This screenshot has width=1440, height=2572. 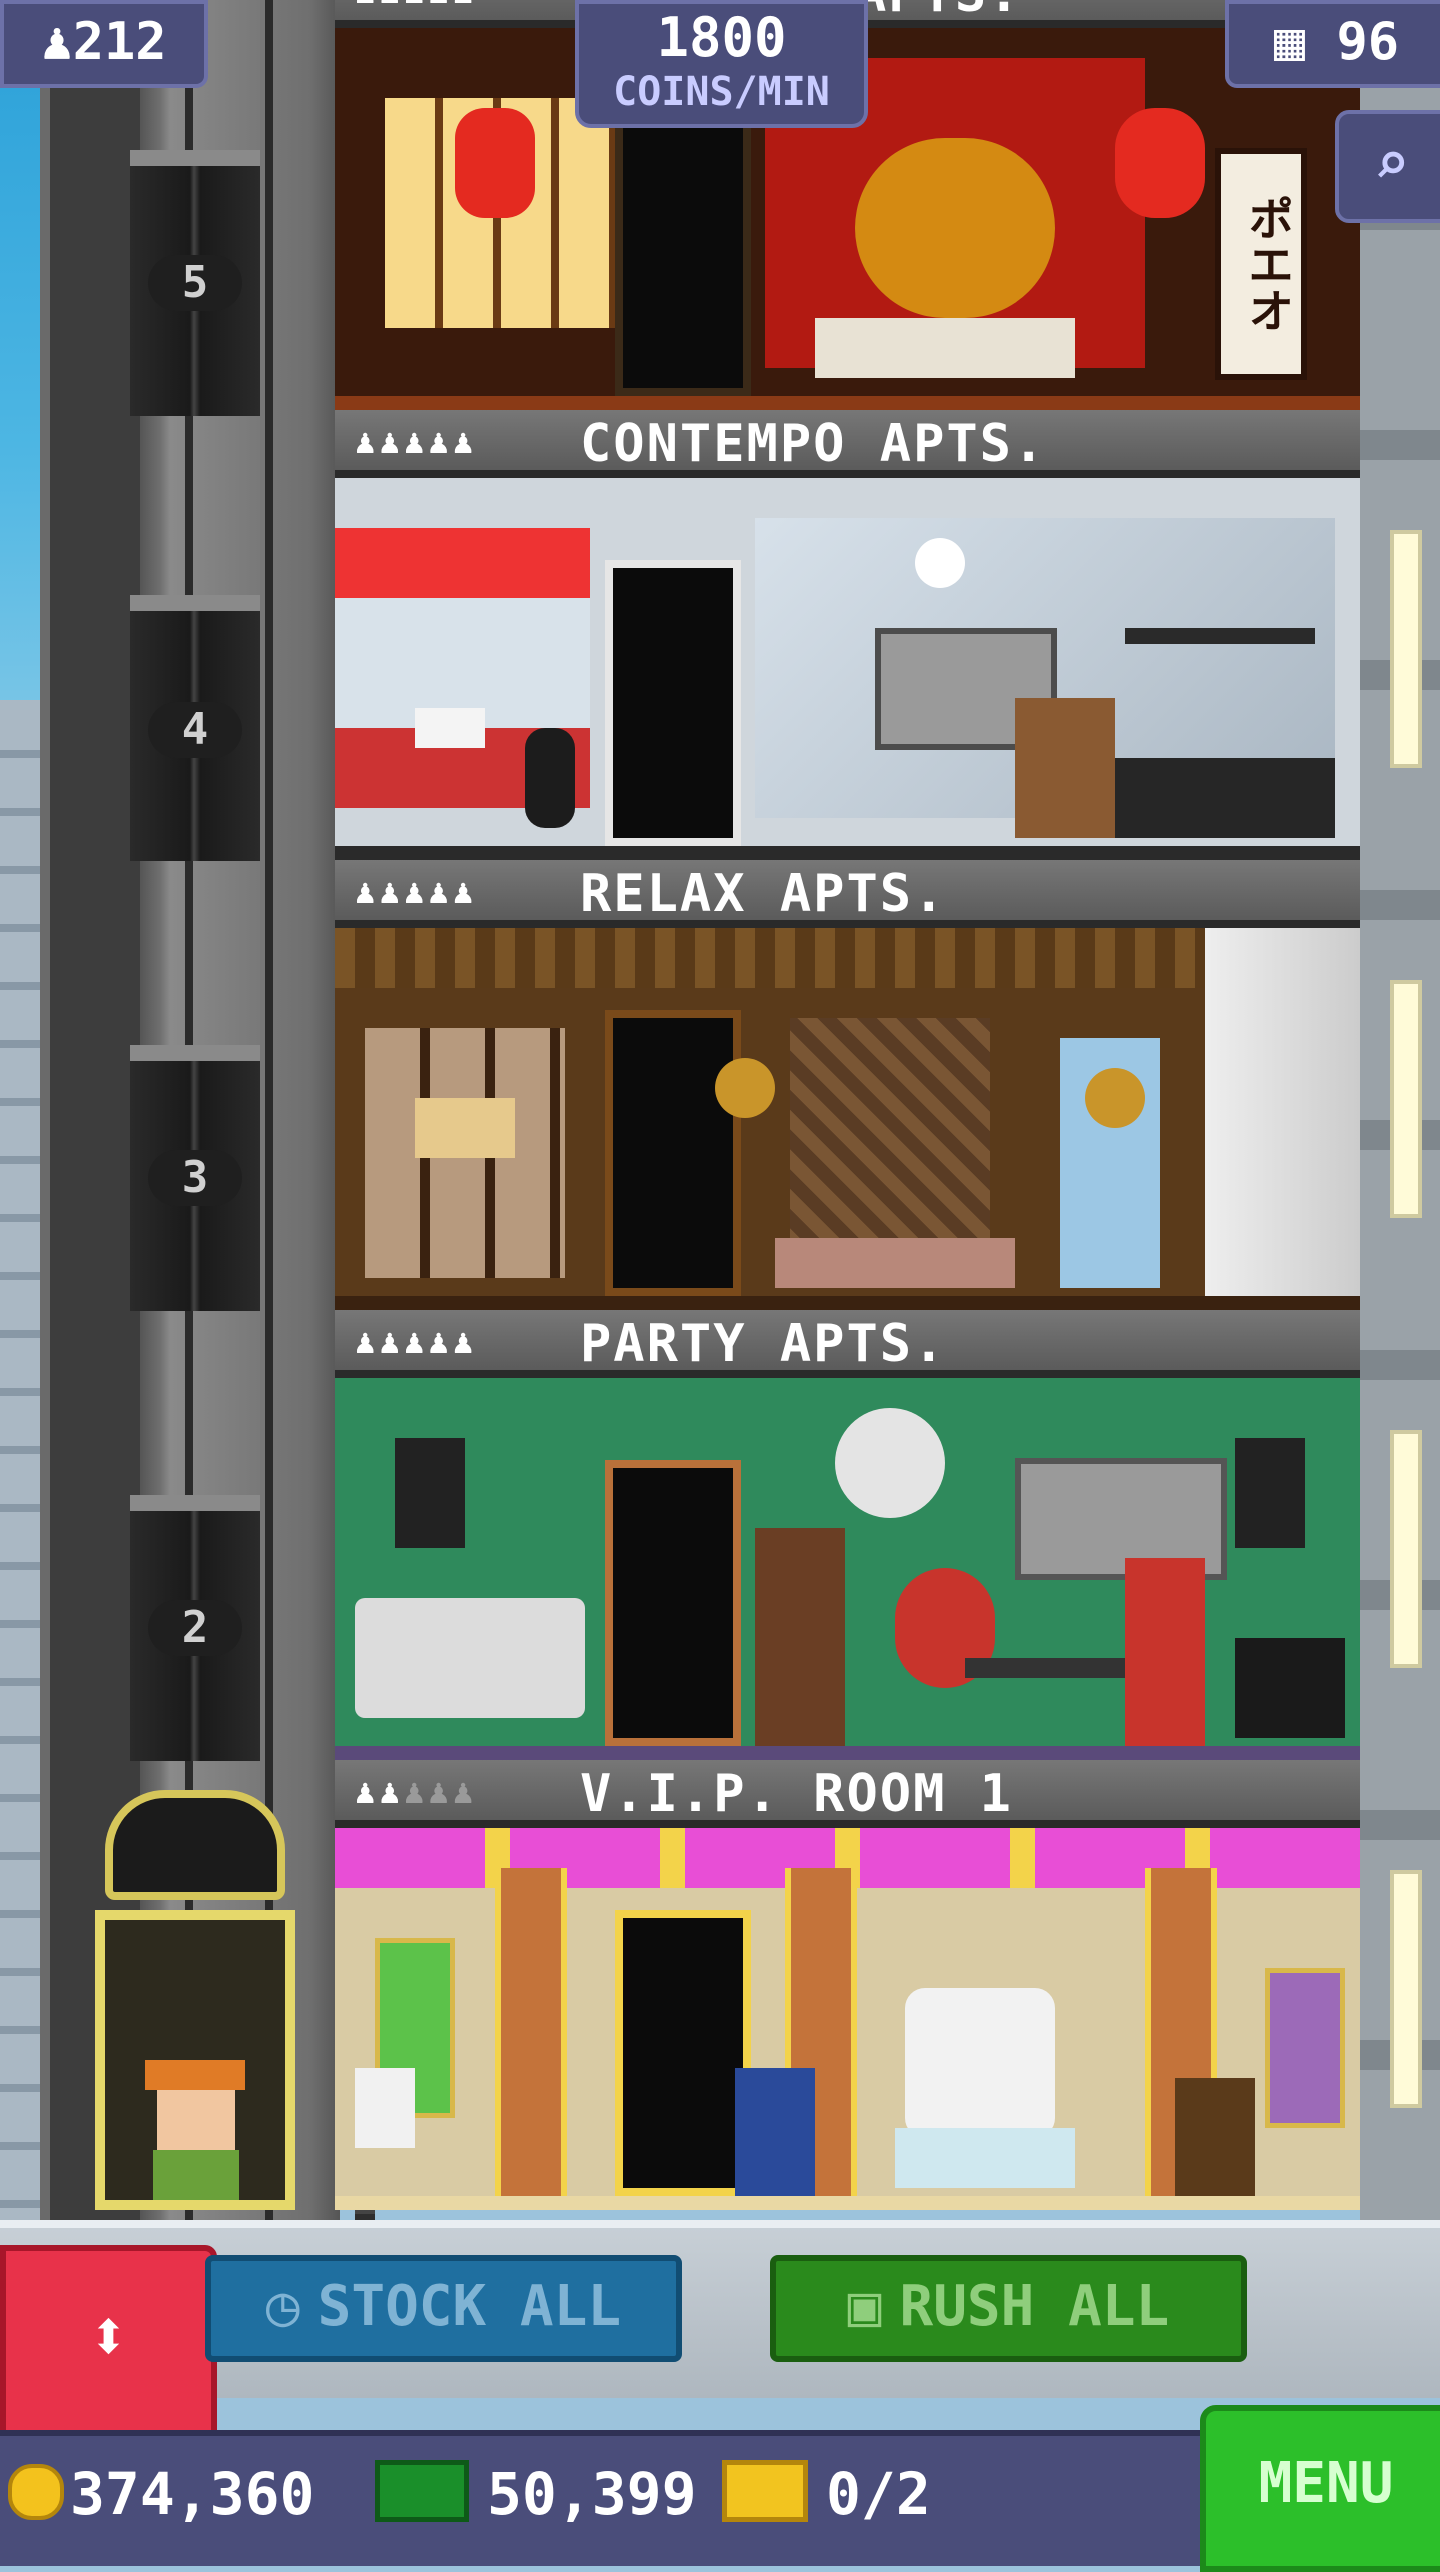 What do you see at coordinates (20, 1465) in the screenshot?
I see `neighbor-building` at bounding box center [20, 1465].